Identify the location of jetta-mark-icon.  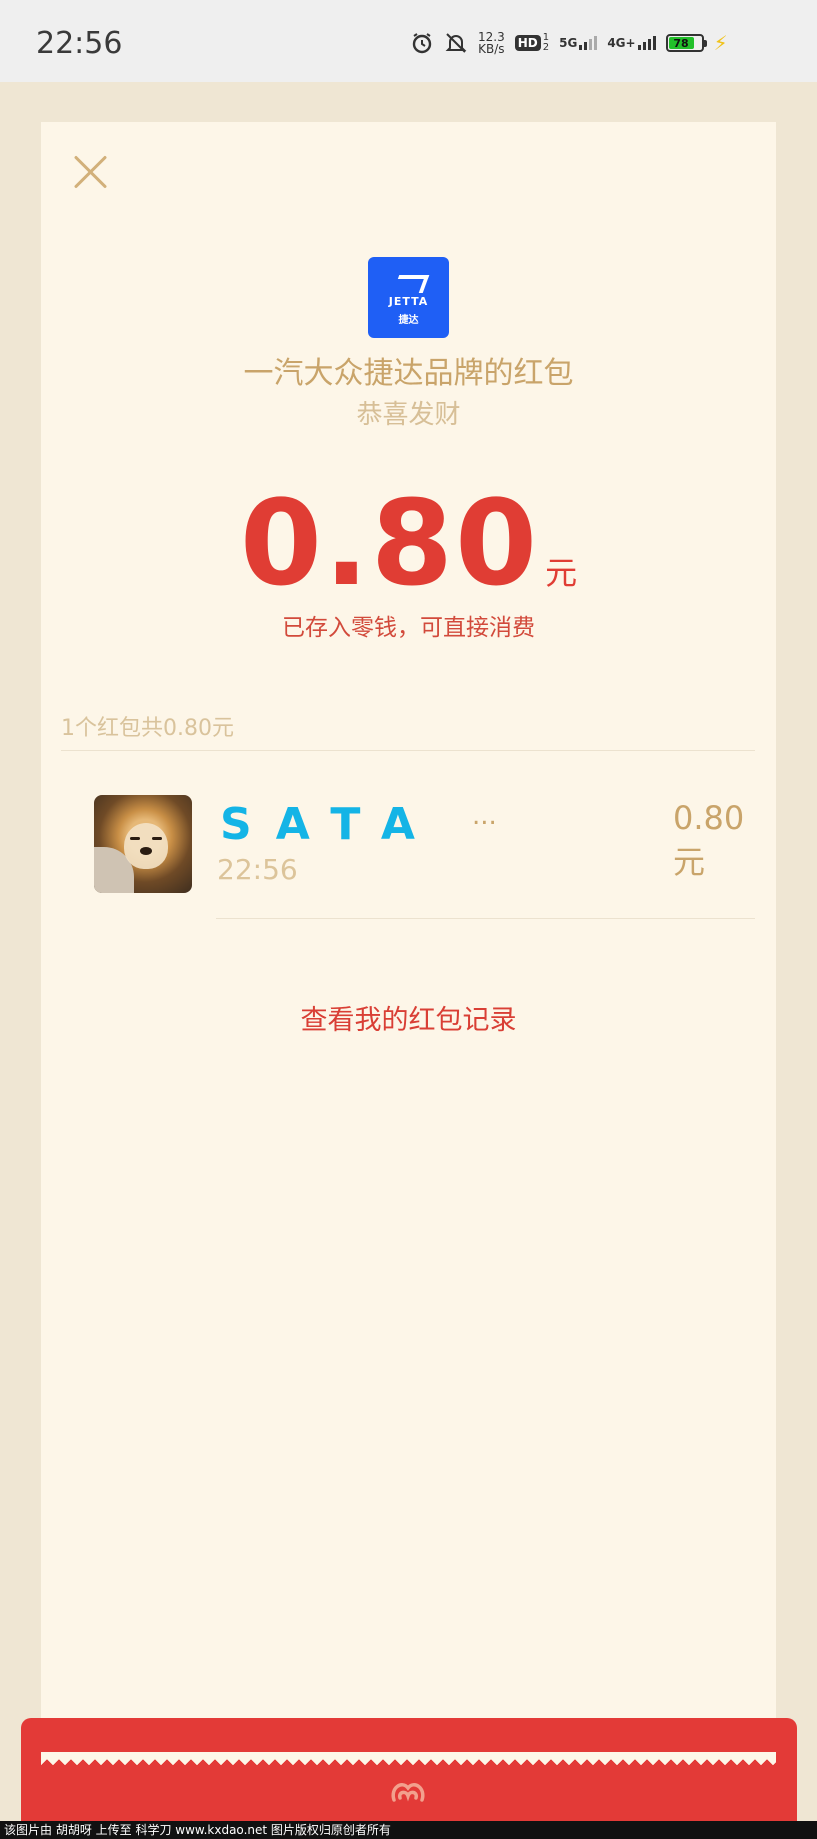
(411, 284).